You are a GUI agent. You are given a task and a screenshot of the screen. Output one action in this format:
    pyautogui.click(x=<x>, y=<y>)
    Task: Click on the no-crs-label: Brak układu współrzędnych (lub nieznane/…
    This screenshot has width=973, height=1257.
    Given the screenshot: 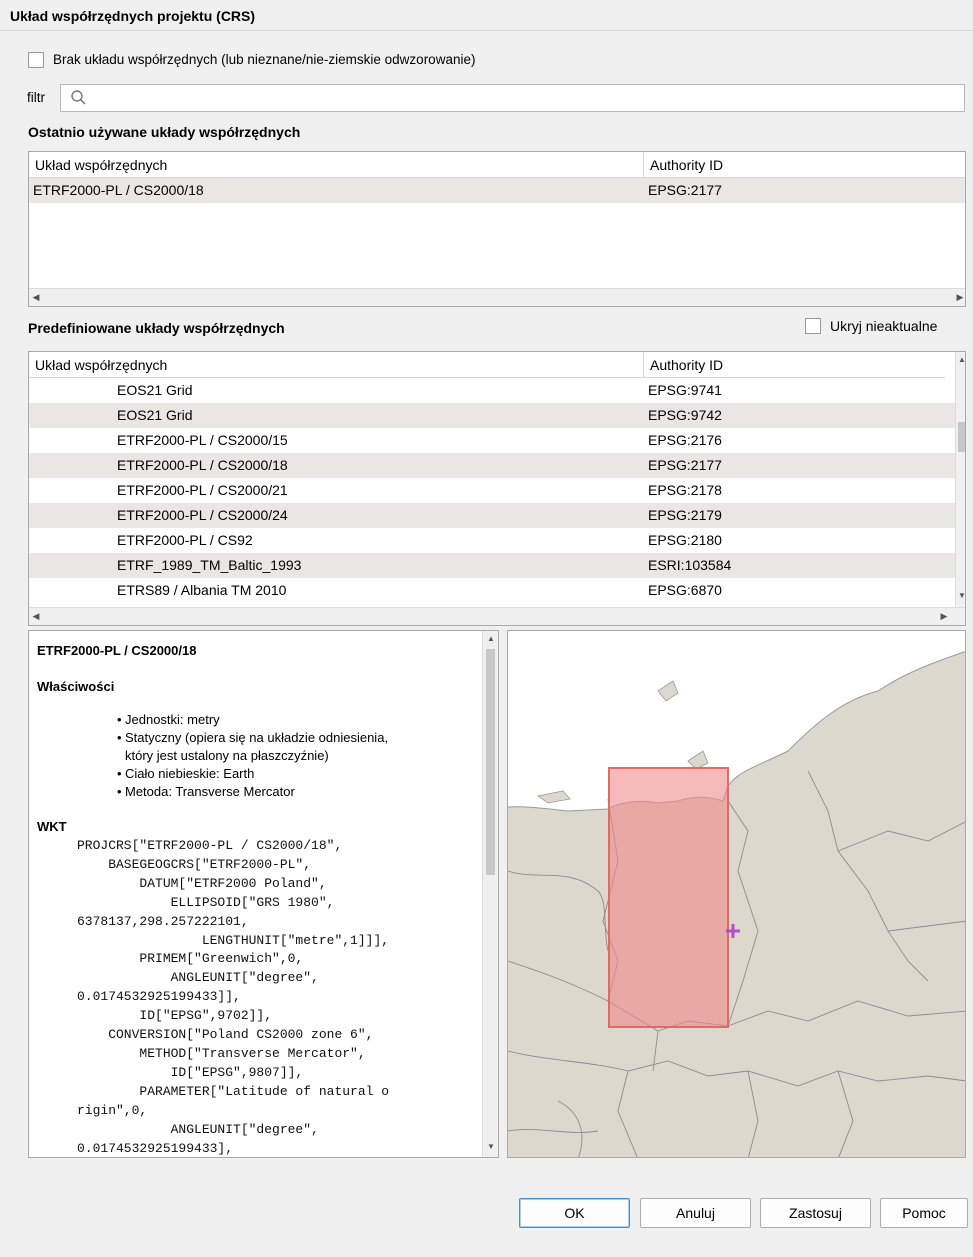 What is the action you would take?
    pyautogui.click(x=264, y=59)
    